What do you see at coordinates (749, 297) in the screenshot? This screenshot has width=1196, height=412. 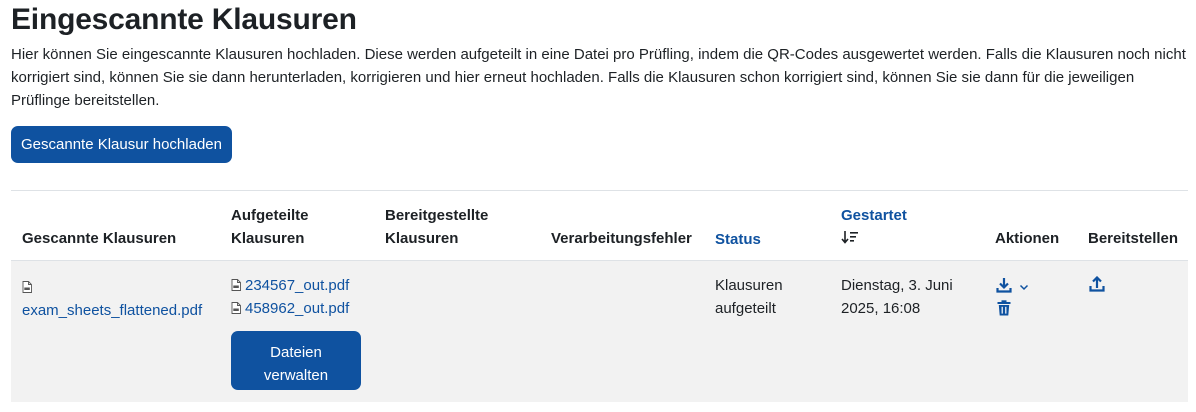 I see `status-cell: Klausuren aufgeteilt` at bounding box center [749, 297].